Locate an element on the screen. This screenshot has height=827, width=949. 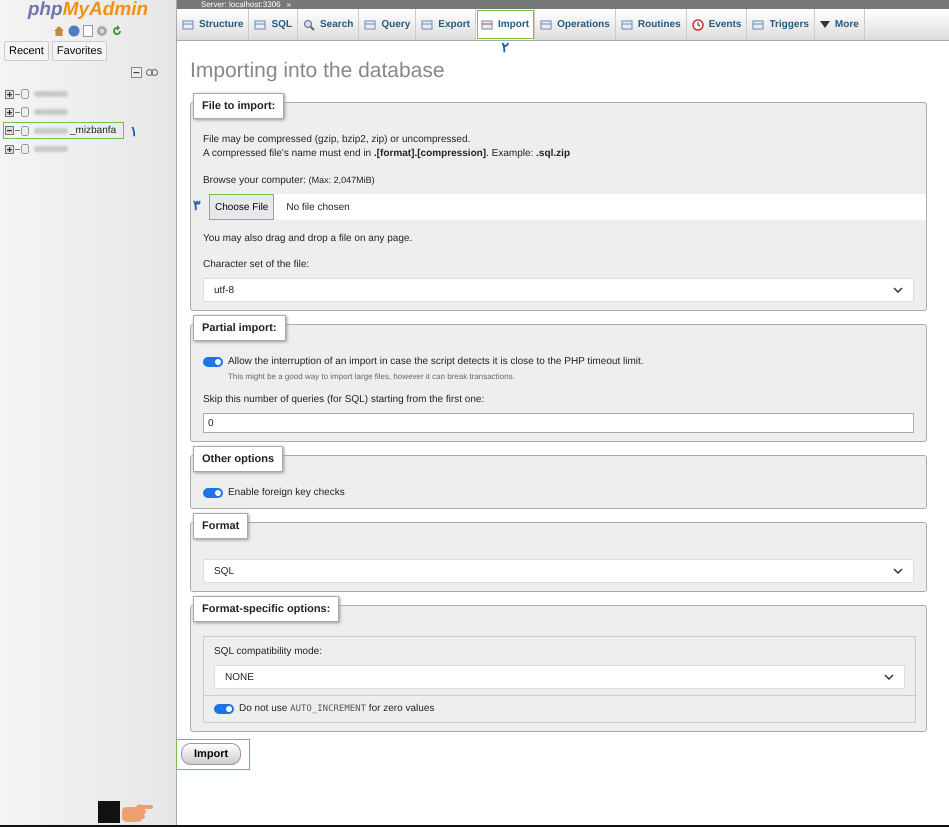
panel-legend: Other options is located at coordinates (238, 459).